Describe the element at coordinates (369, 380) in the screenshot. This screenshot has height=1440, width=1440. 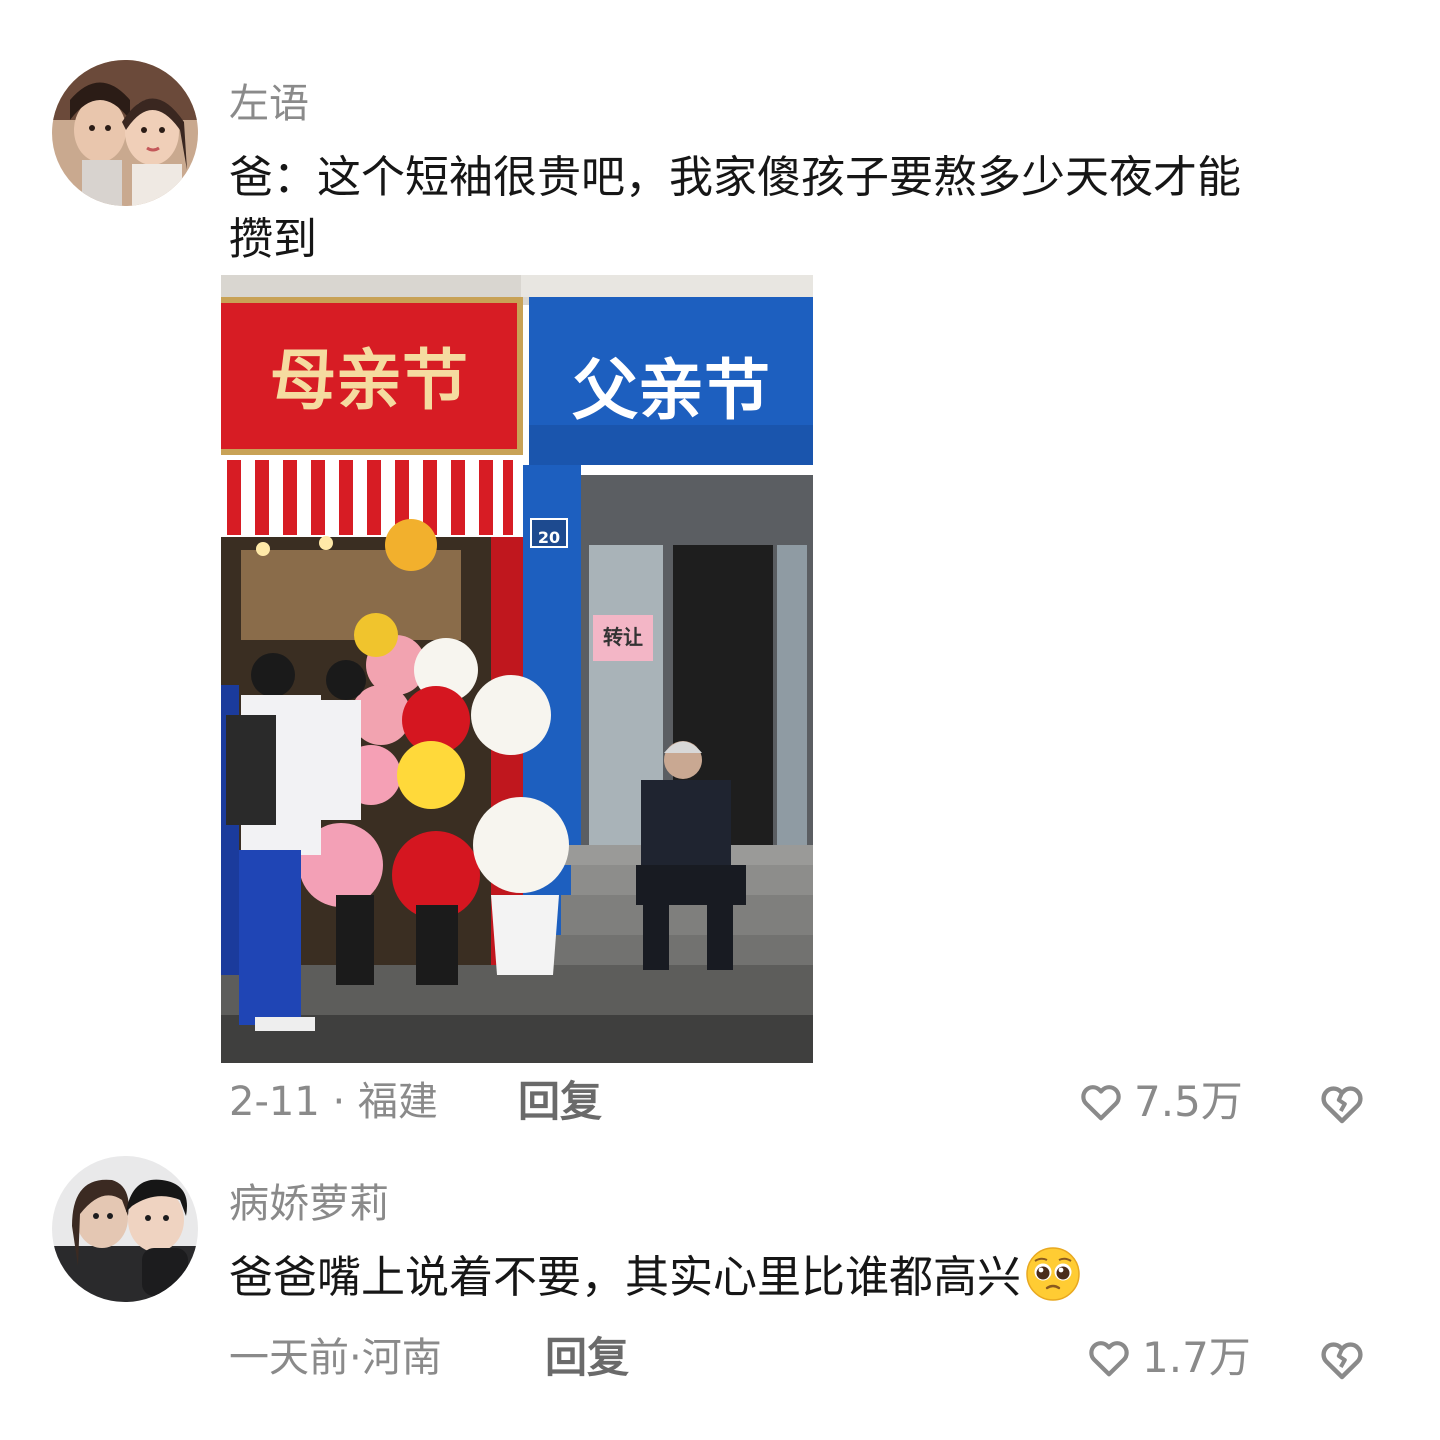
I see `sign-mothers-day: 母亲节` at that location.